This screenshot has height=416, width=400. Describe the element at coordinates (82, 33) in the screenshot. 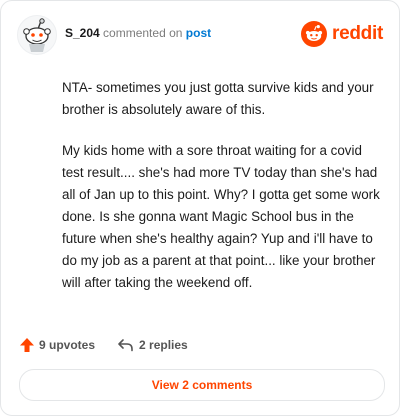

I see `username-link: S_204` at that location.